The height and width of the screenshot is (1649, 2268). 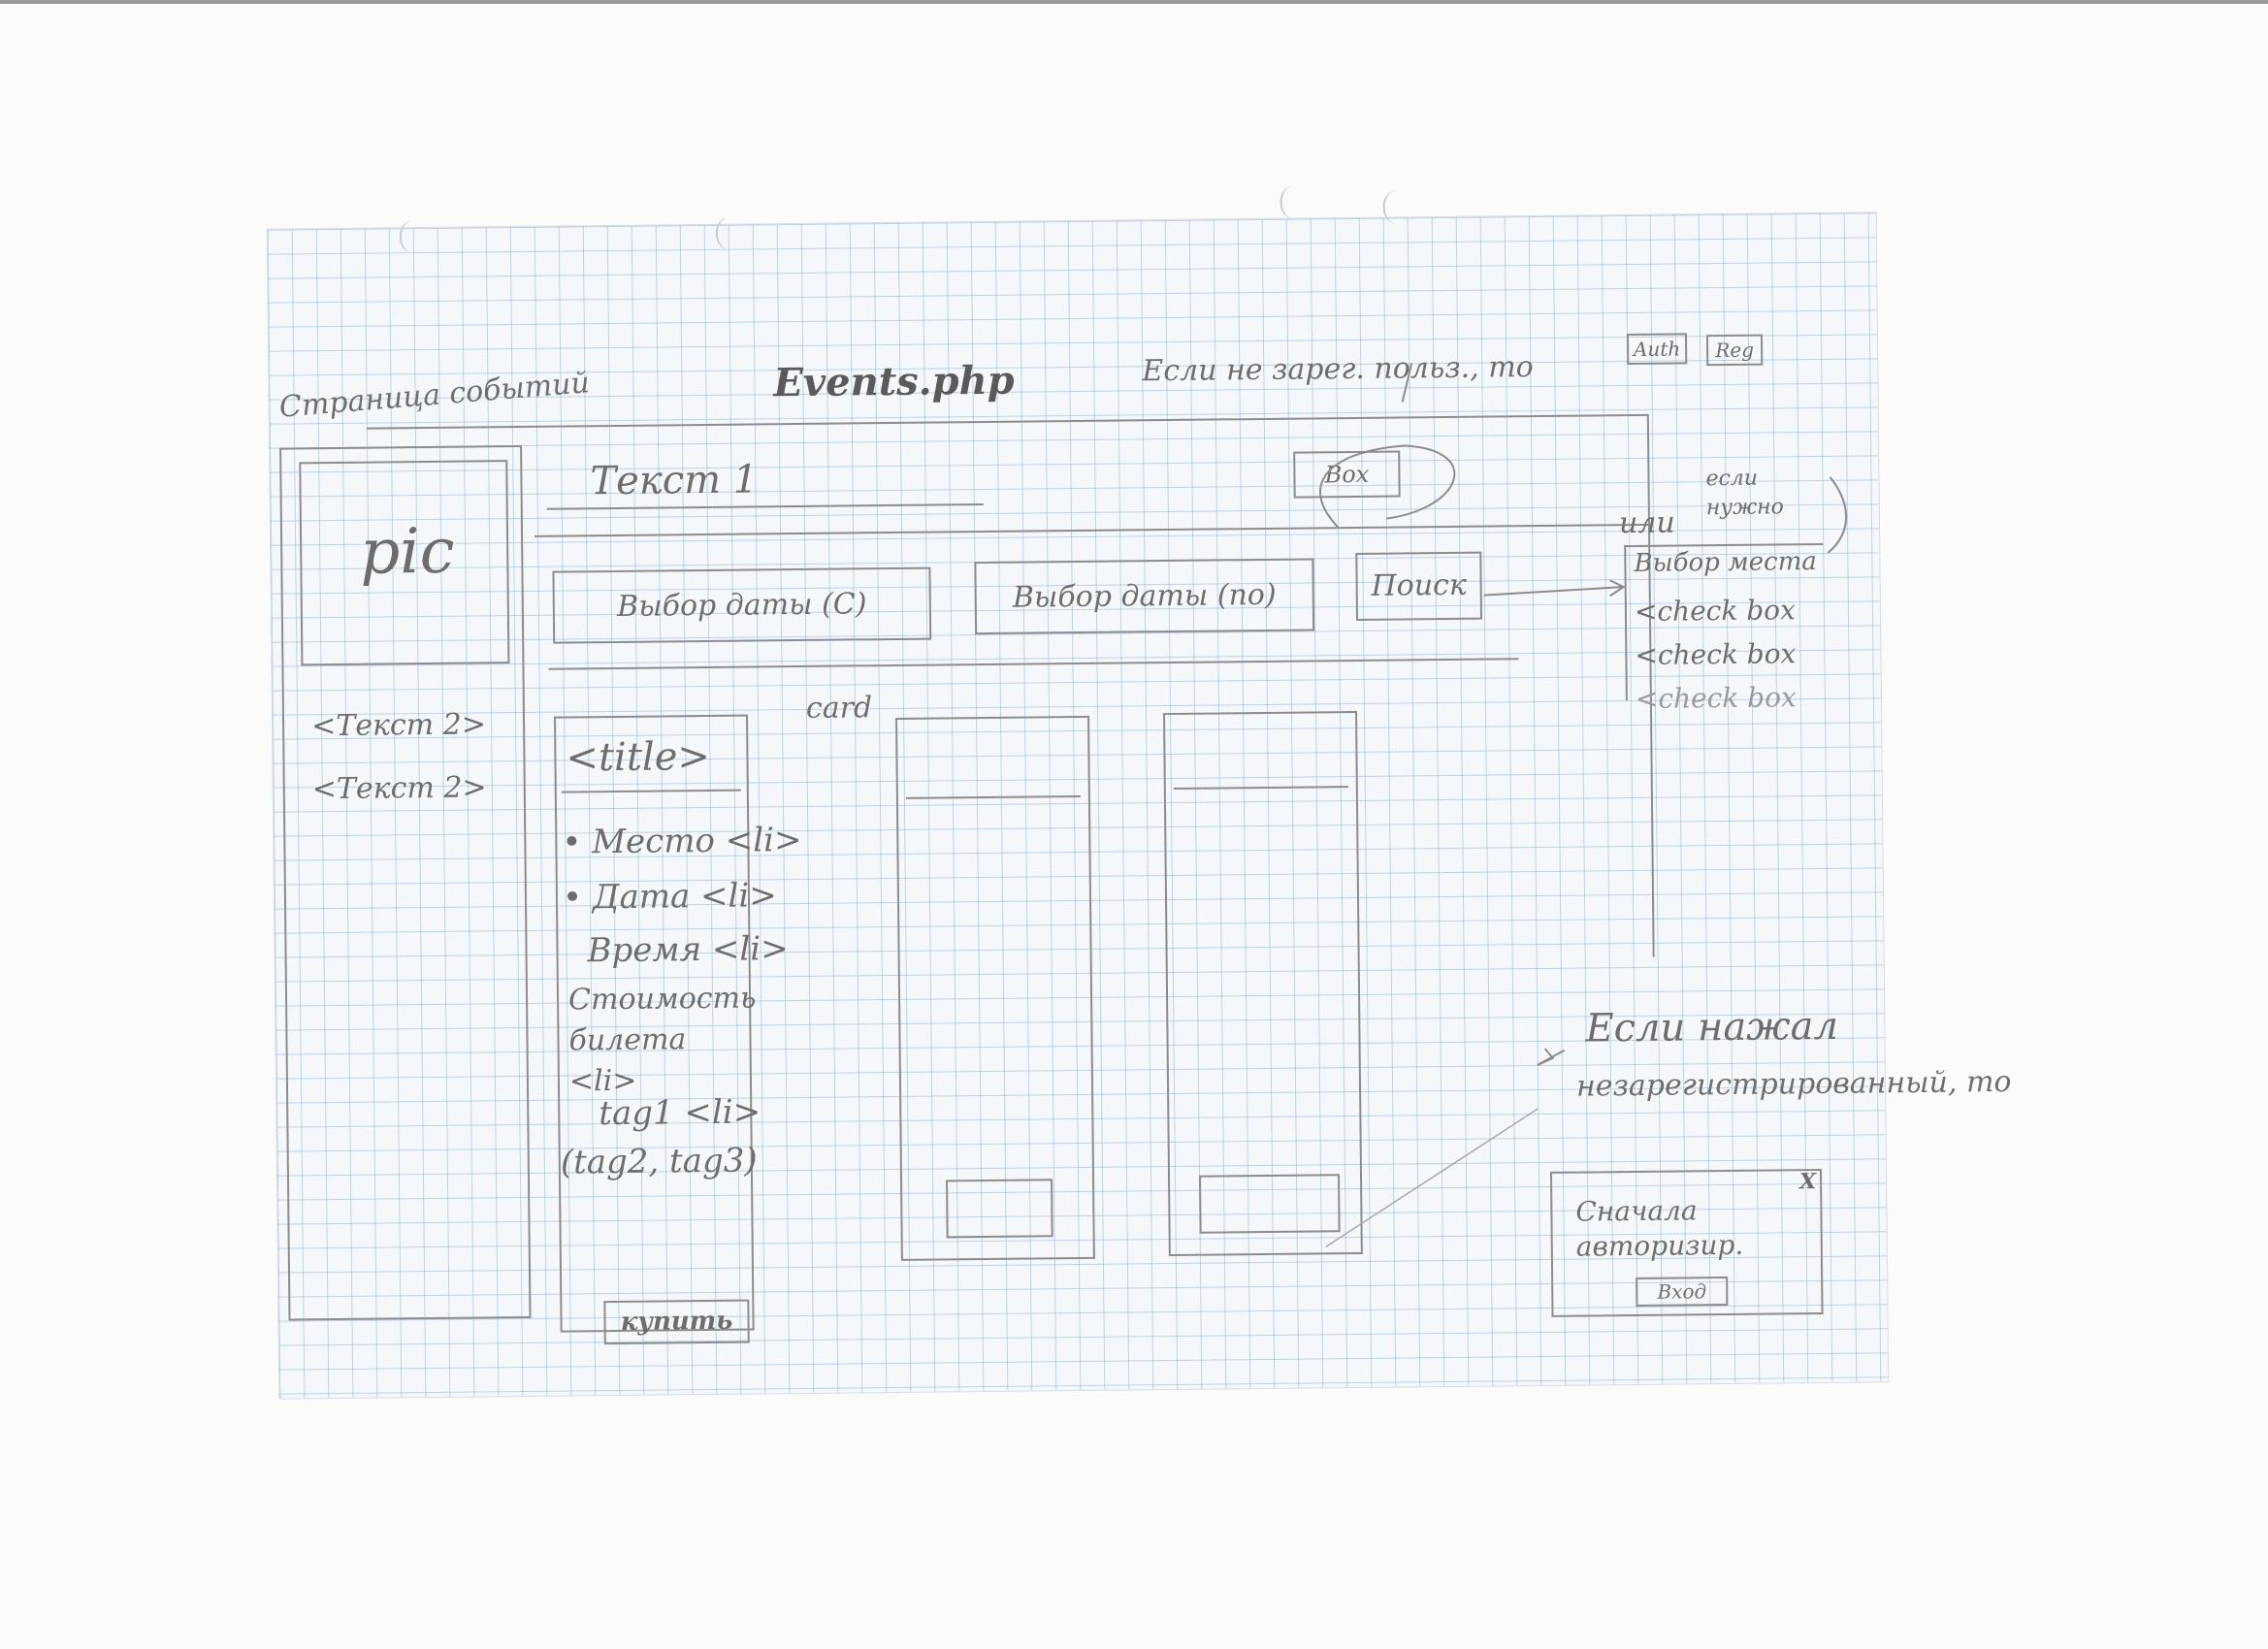 What do you see at coordinates (1837, 515) in the screenshot?
I see `if-desired-bracket` at bounding box center [1837, 515].